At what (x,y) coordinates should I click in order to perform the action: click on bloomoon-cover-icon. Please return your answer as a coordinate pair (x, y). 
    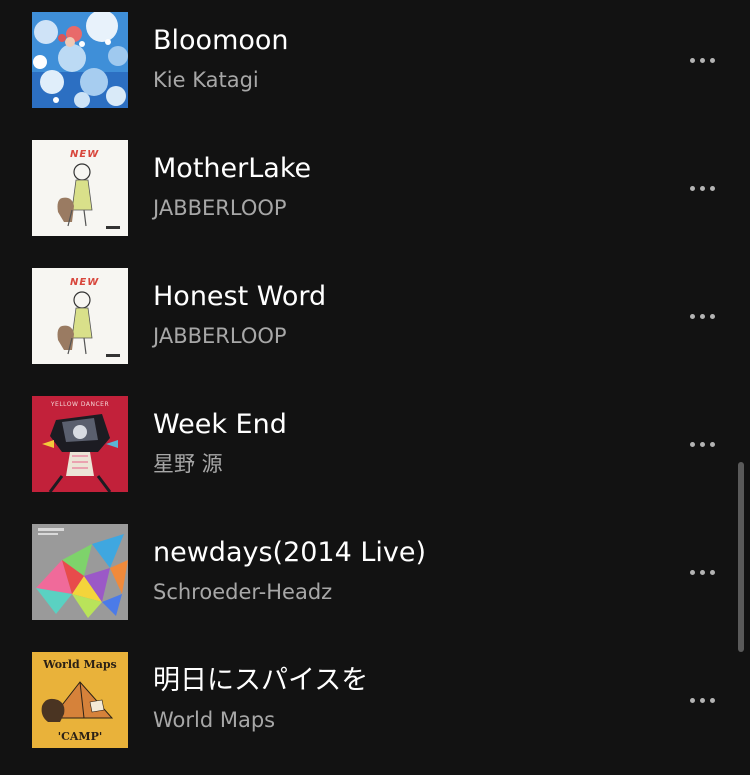
    Looking at the image, I should click on (80, 60).